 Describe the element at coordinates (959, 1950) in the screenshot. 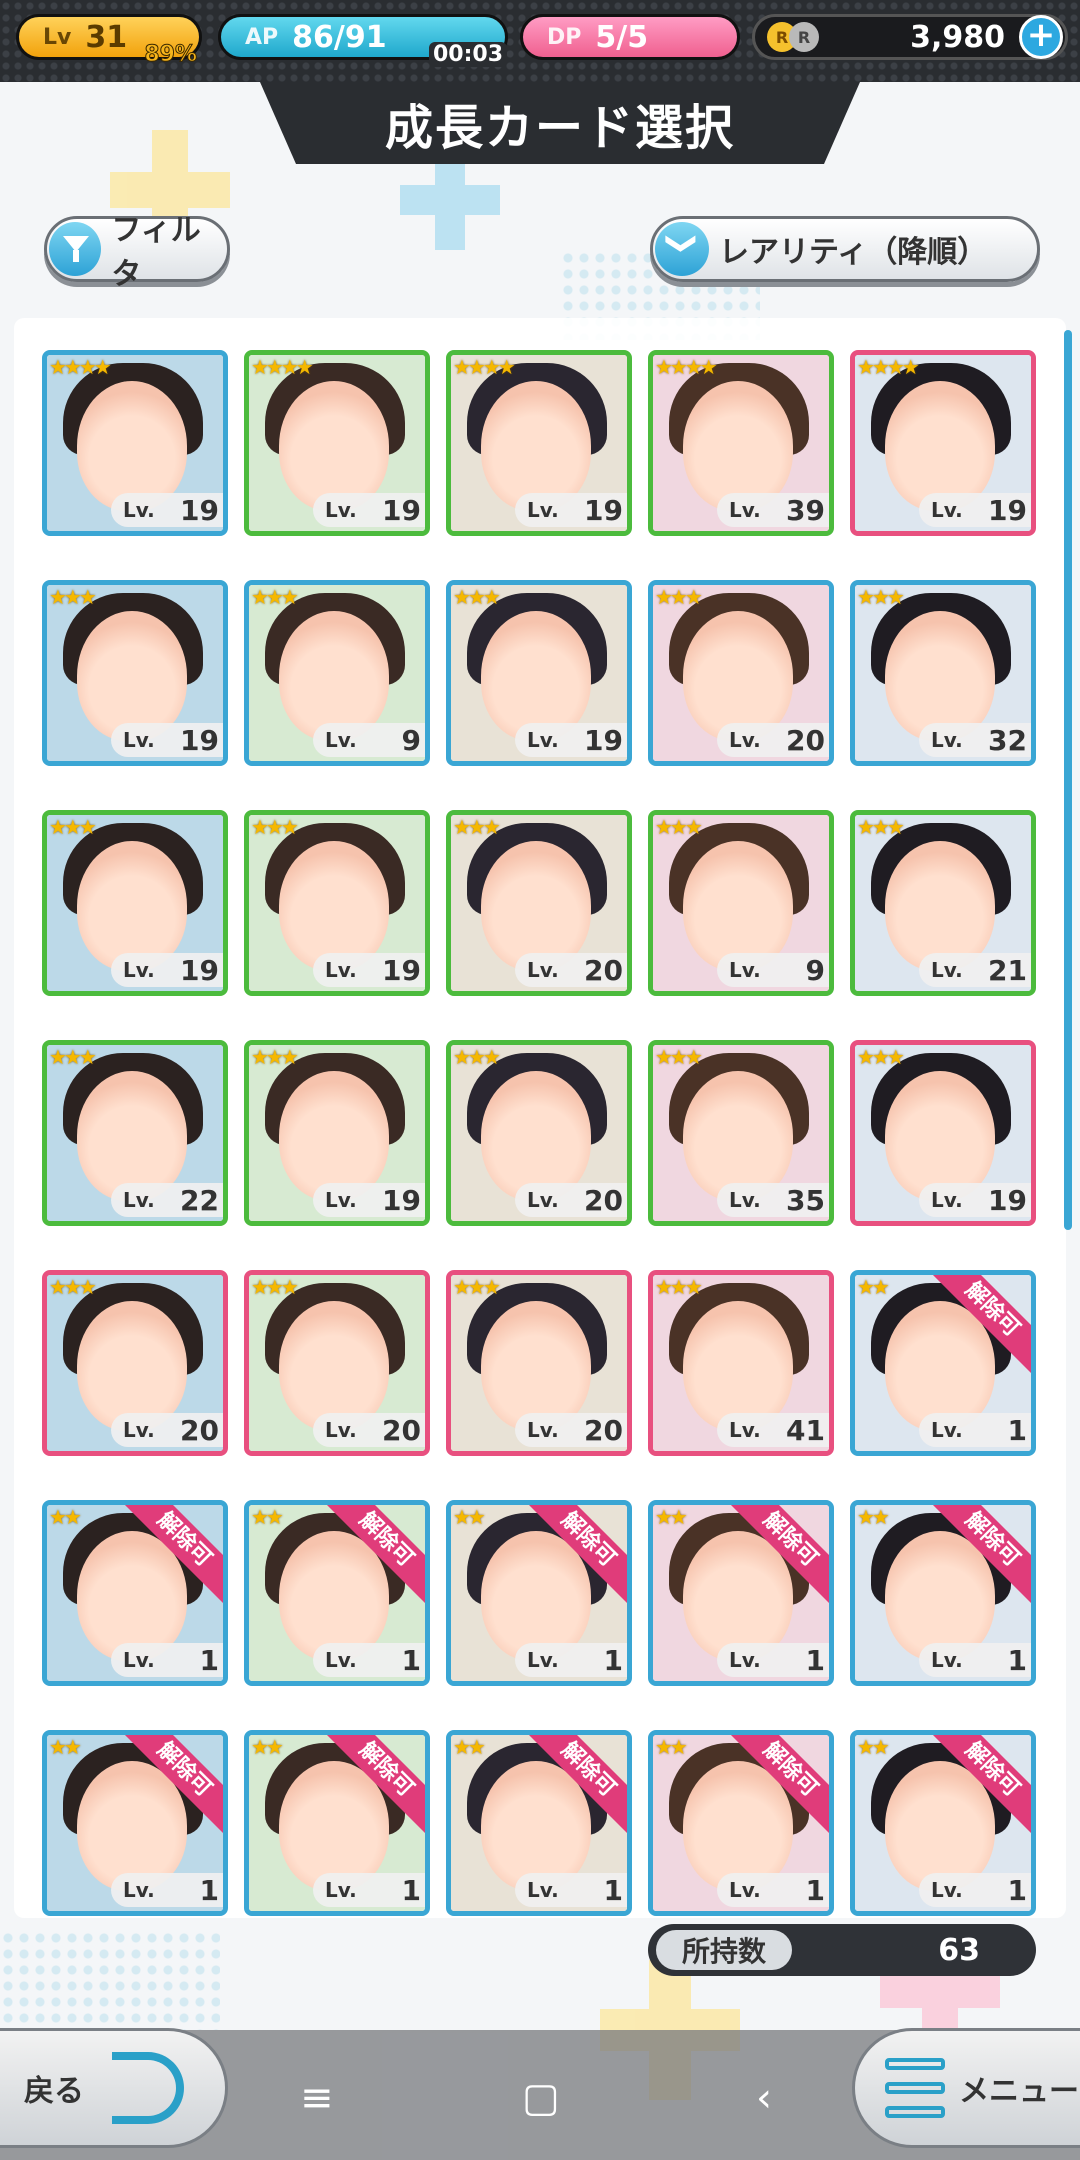

I see `owned-value: 63` at that location.